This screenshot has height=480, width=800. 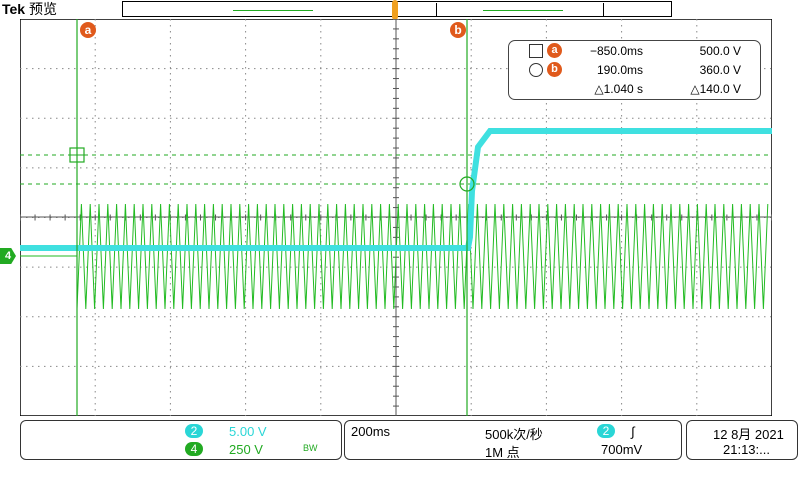 I want to click on cursor-a-badge: a, so click(x=88, y=30).